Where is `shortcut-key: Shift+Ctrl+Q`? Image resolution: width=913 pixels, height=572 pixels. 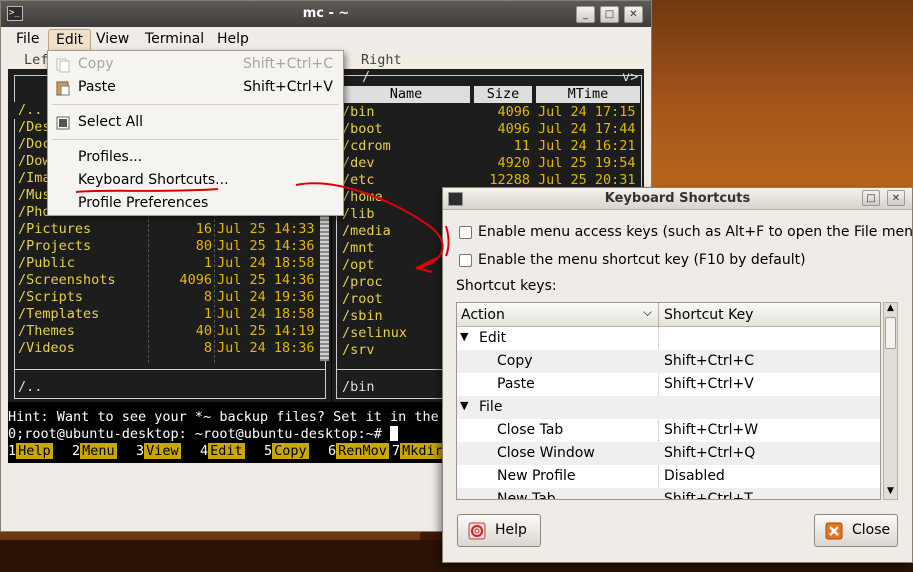
shortcut-key: Shift+Ctrl+Q is located at coordinates (709, 453).